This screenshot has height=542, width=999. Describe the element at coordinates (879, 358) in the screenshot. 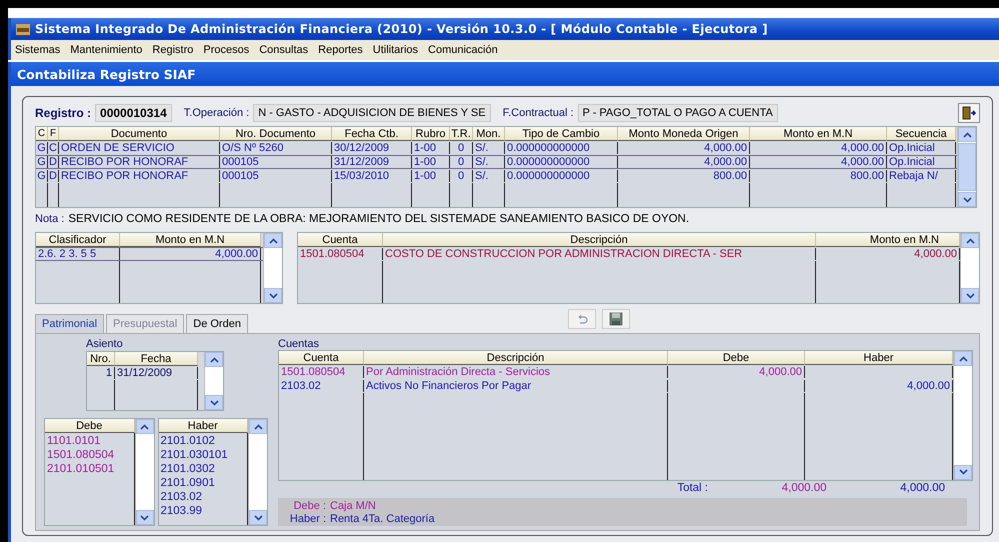

I see `column-header: Haber` at that location.